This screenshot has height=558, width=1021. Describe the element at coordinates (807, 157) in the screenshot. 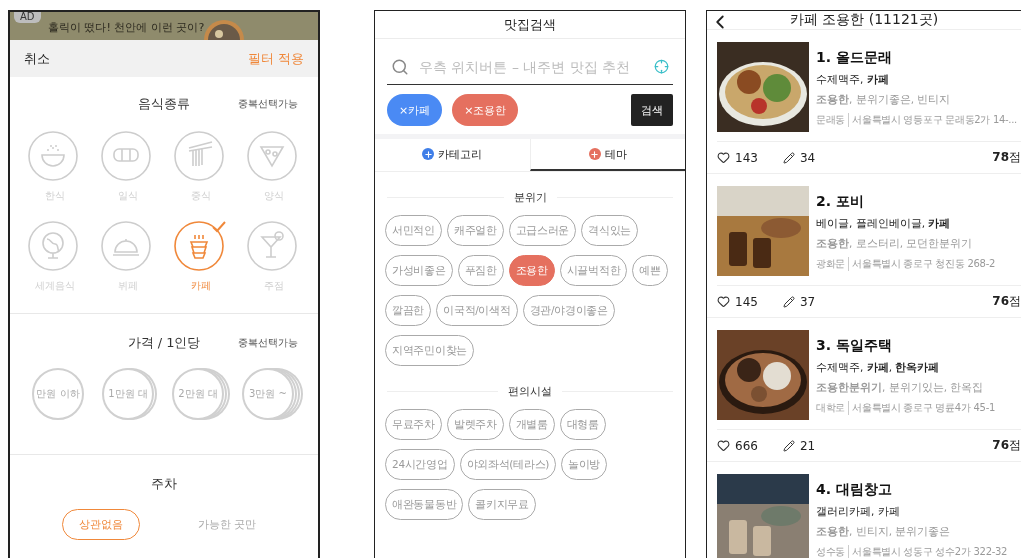

I see `review-count: 34` at that location.